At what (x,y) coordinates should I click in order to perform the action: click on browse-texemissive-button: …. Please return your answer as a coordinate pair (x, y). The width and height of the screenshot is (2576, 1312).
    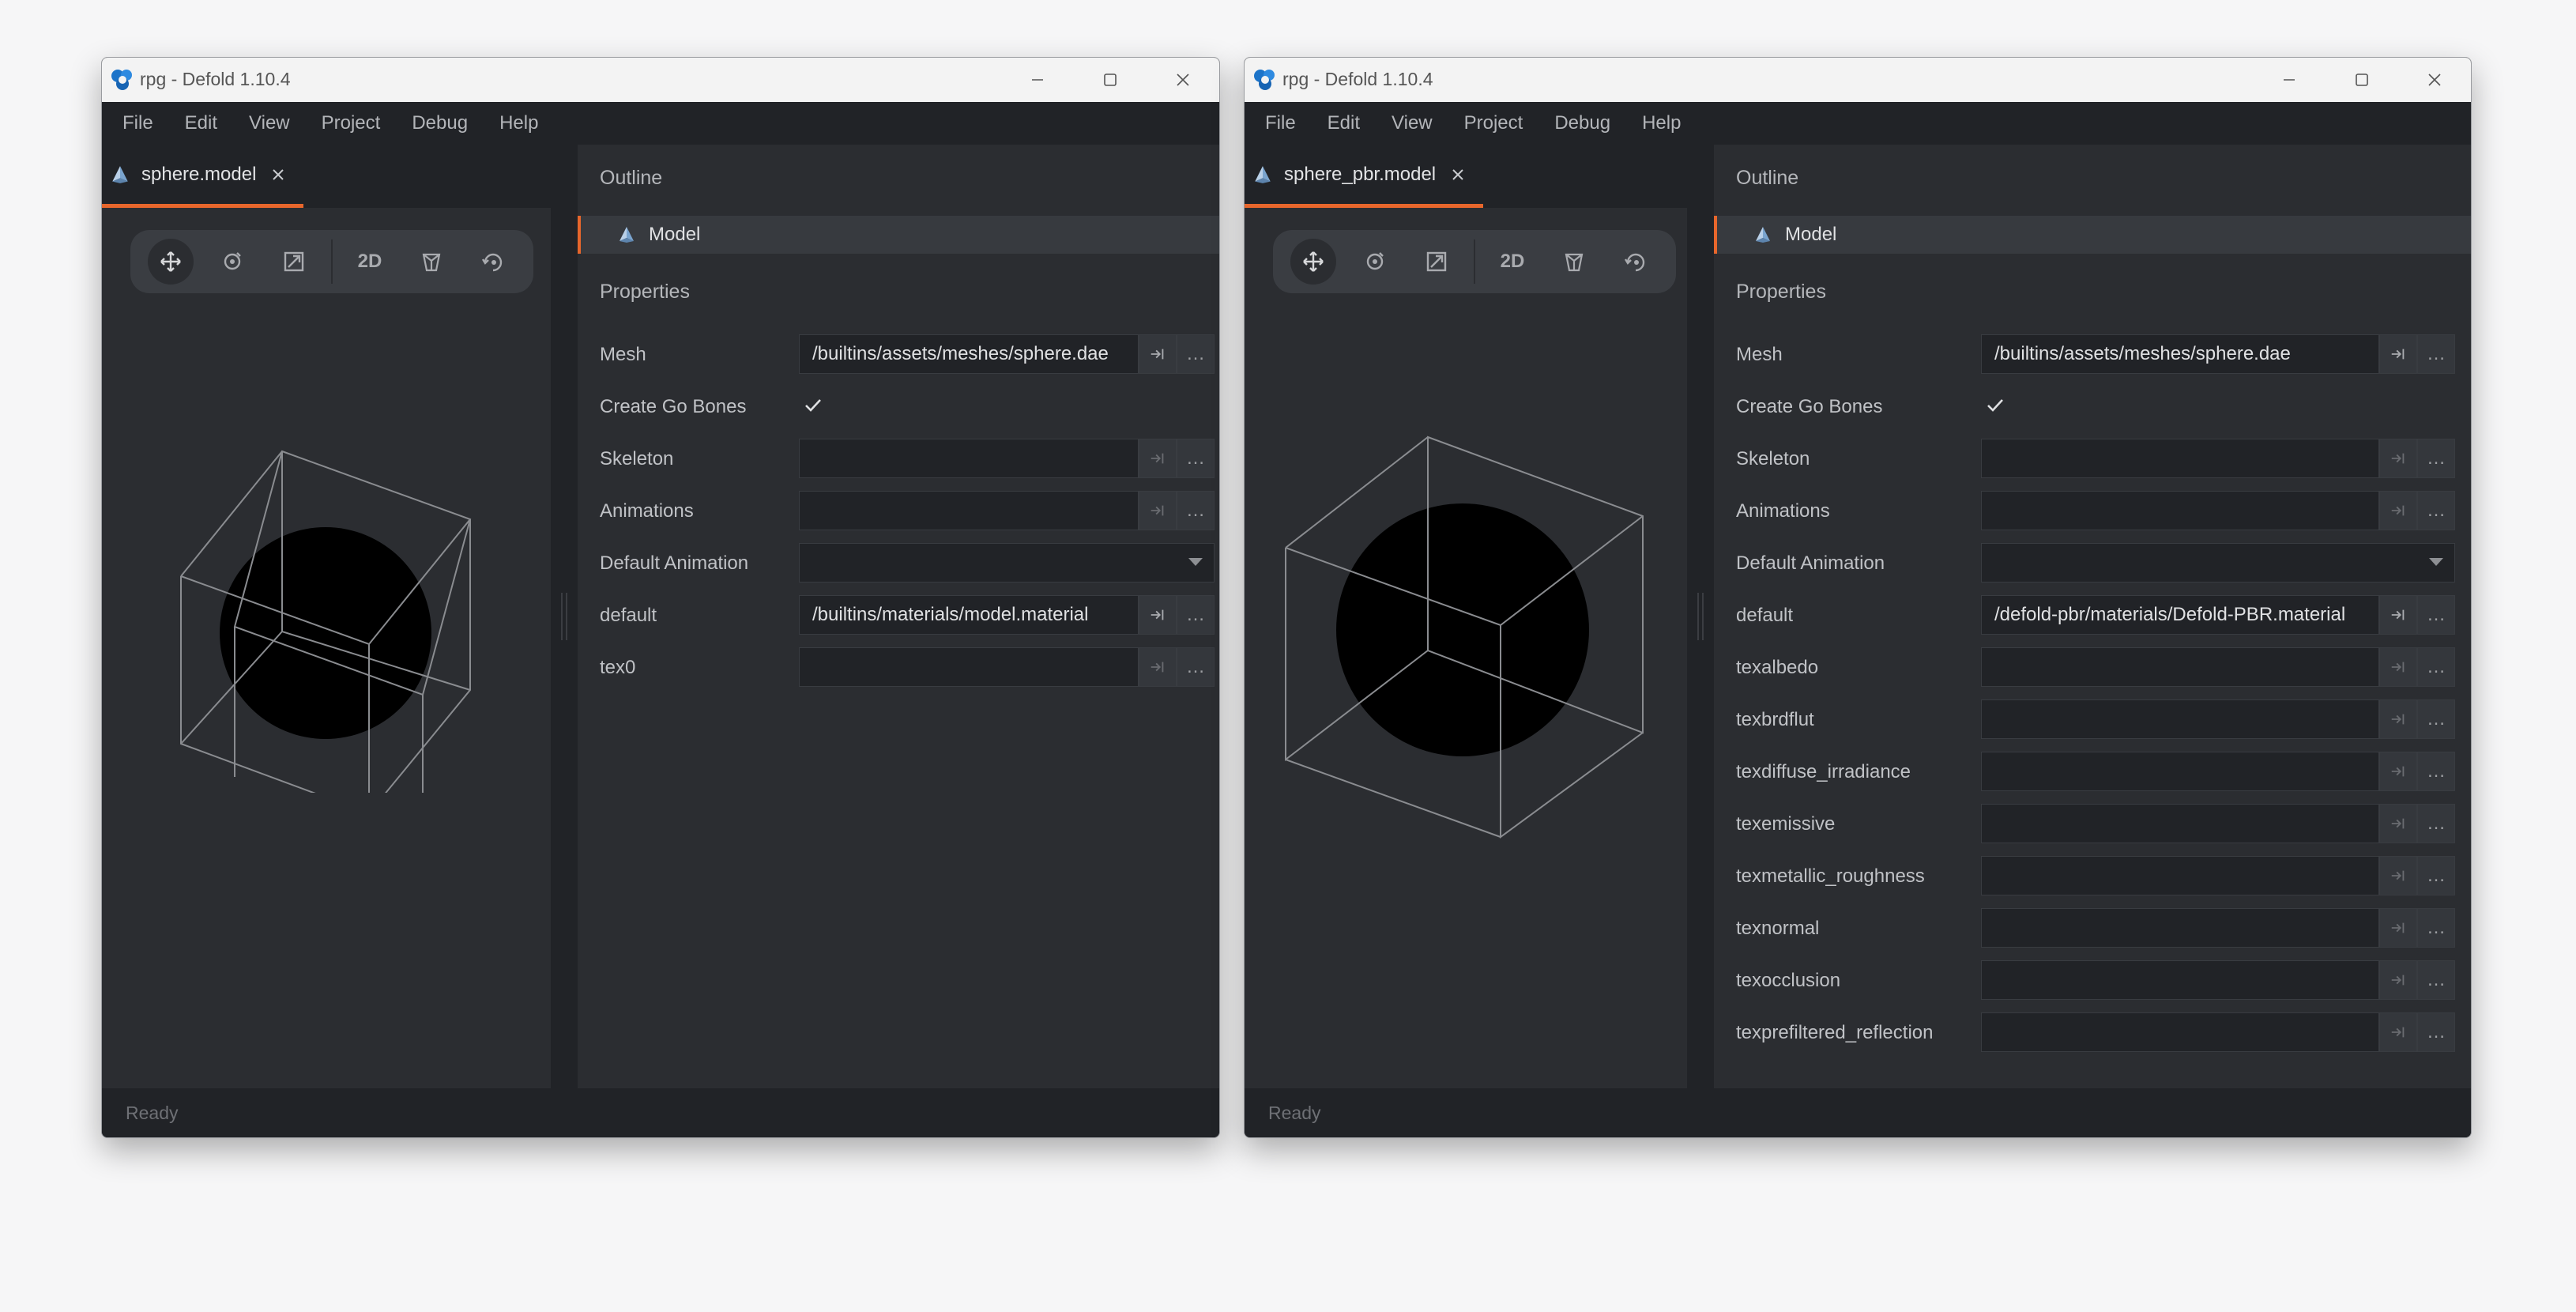
    Looking at the image, I should click on (2436, 823).